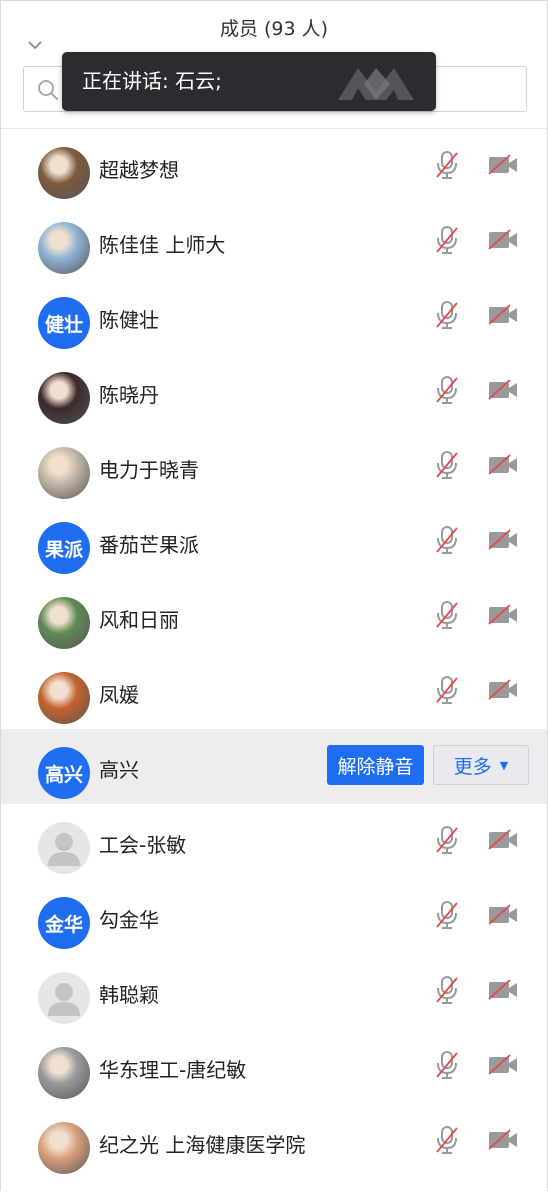 This screenshot has height=1192, width=548. I want to click on member-row: 金华 勾金华, so click(274, 916).